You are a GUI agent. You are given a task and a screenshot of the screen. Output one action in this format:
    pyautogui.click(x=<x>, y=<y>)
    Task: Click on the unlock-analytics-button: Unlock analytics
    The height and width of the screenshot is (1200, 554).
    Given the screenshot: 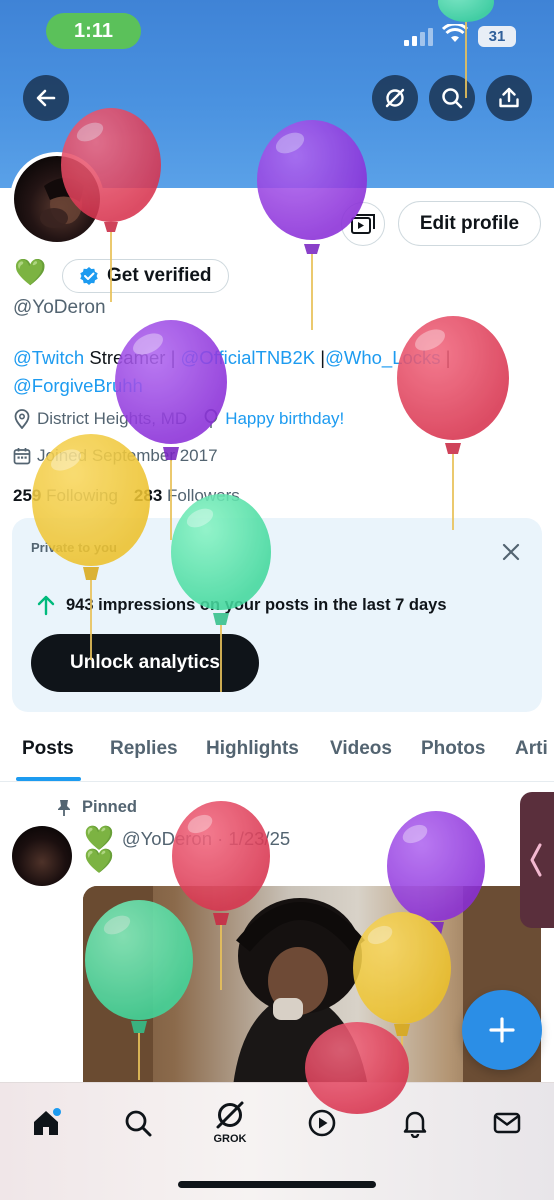 What is the action you would take?
    pyautogui.click(x=145, y=663)
    